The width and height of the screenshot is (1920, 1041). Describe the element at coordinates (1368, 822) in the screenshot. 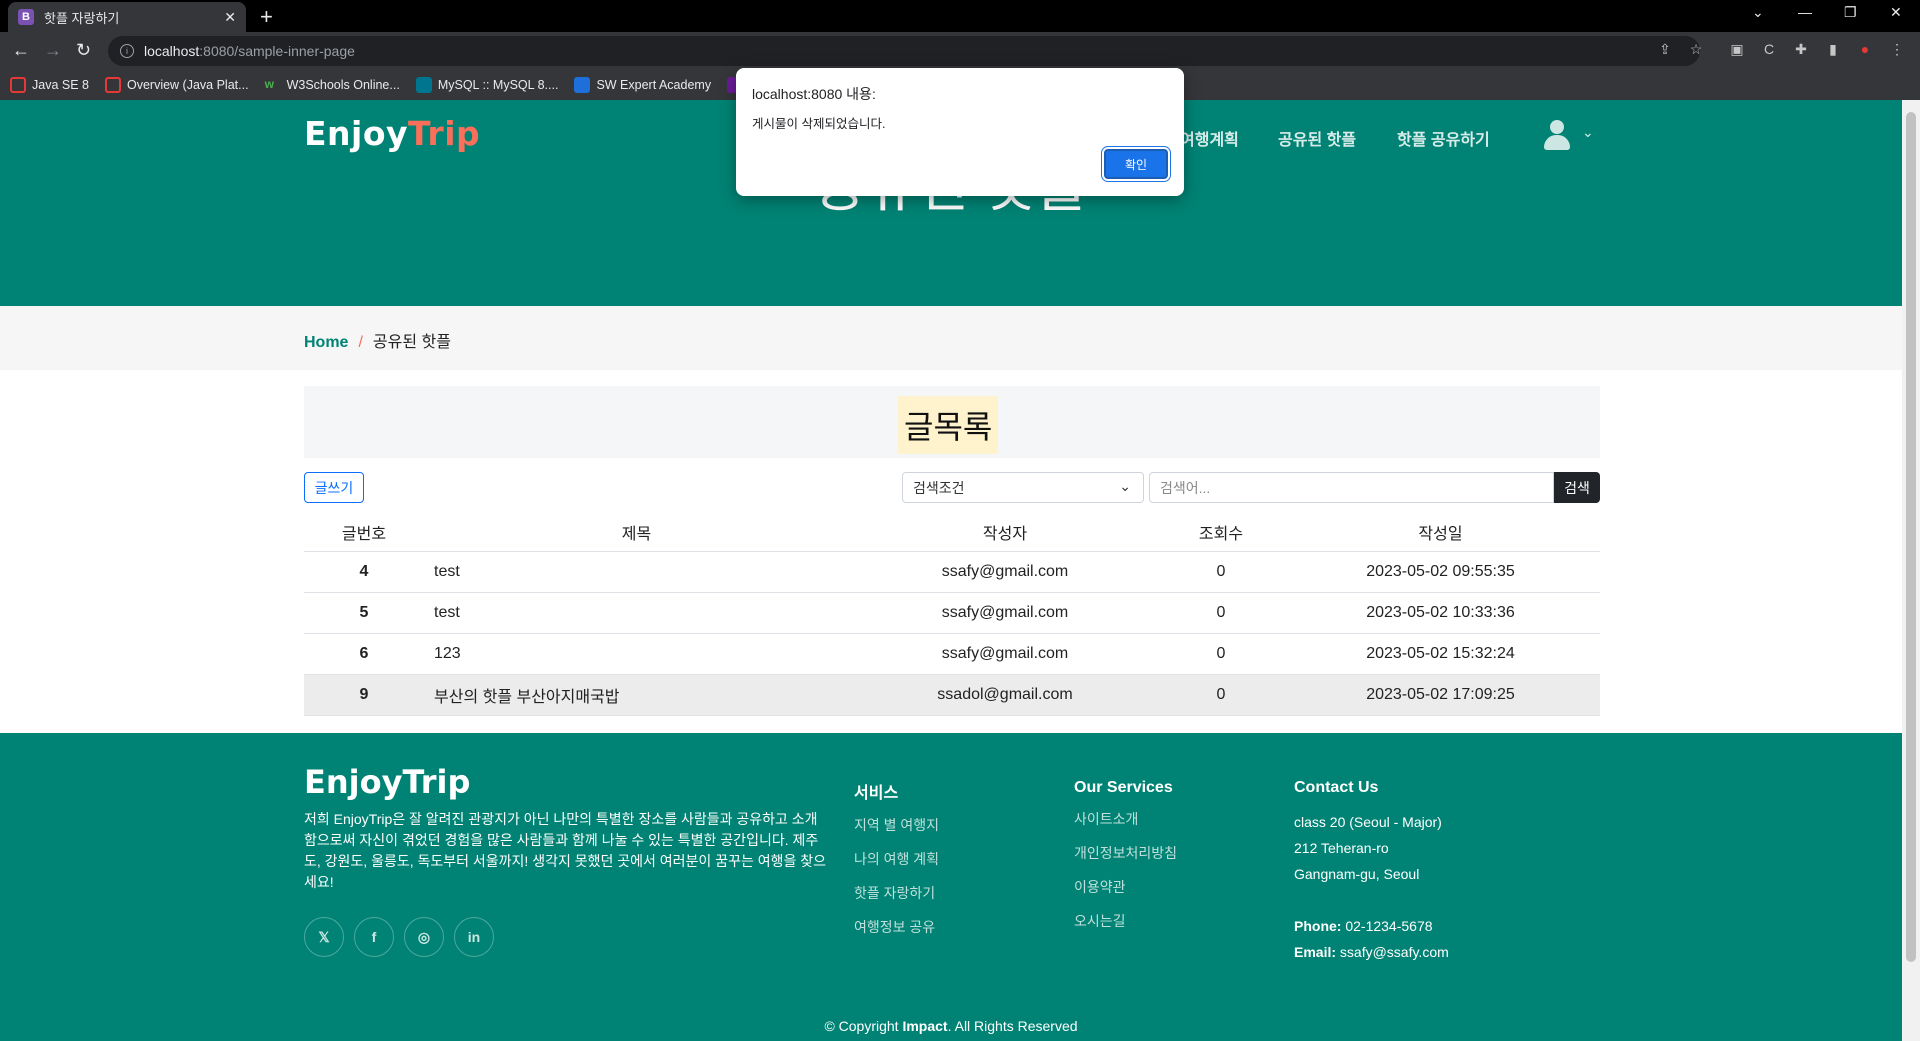

I see `address-line: class 20 (Seoul - Major)` at that location.